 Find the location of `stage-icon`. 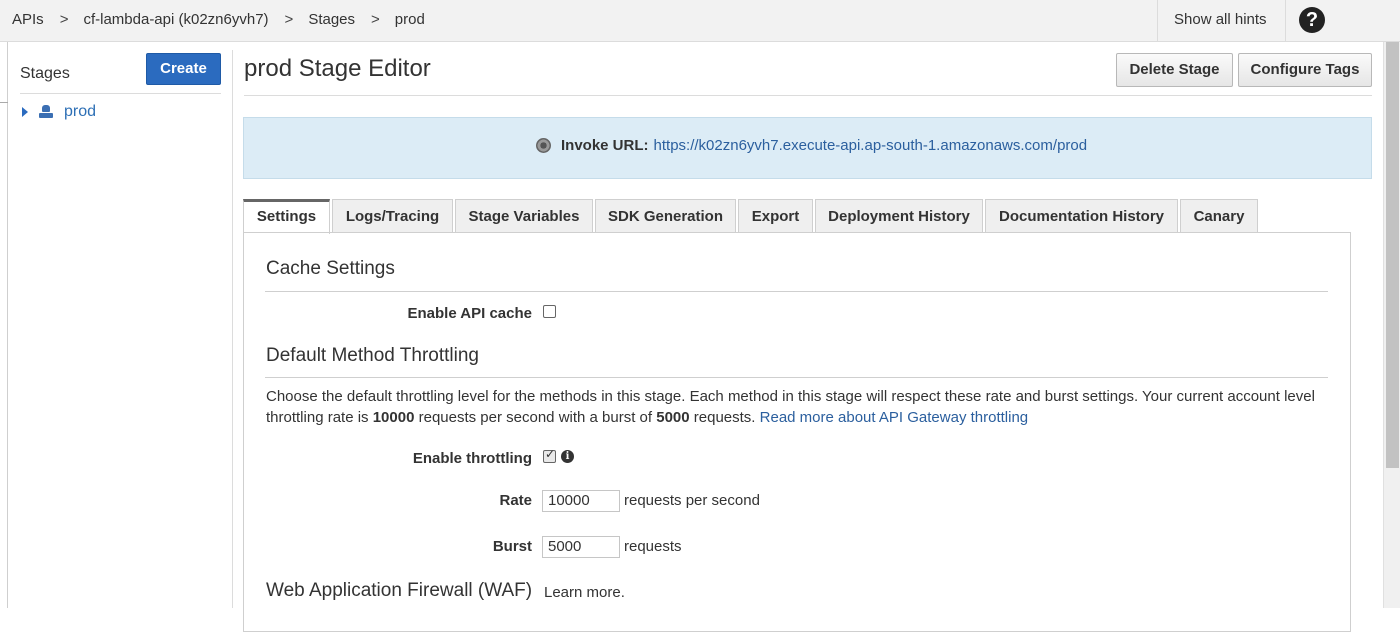

stage-icon is located at coordinates (46, 112).